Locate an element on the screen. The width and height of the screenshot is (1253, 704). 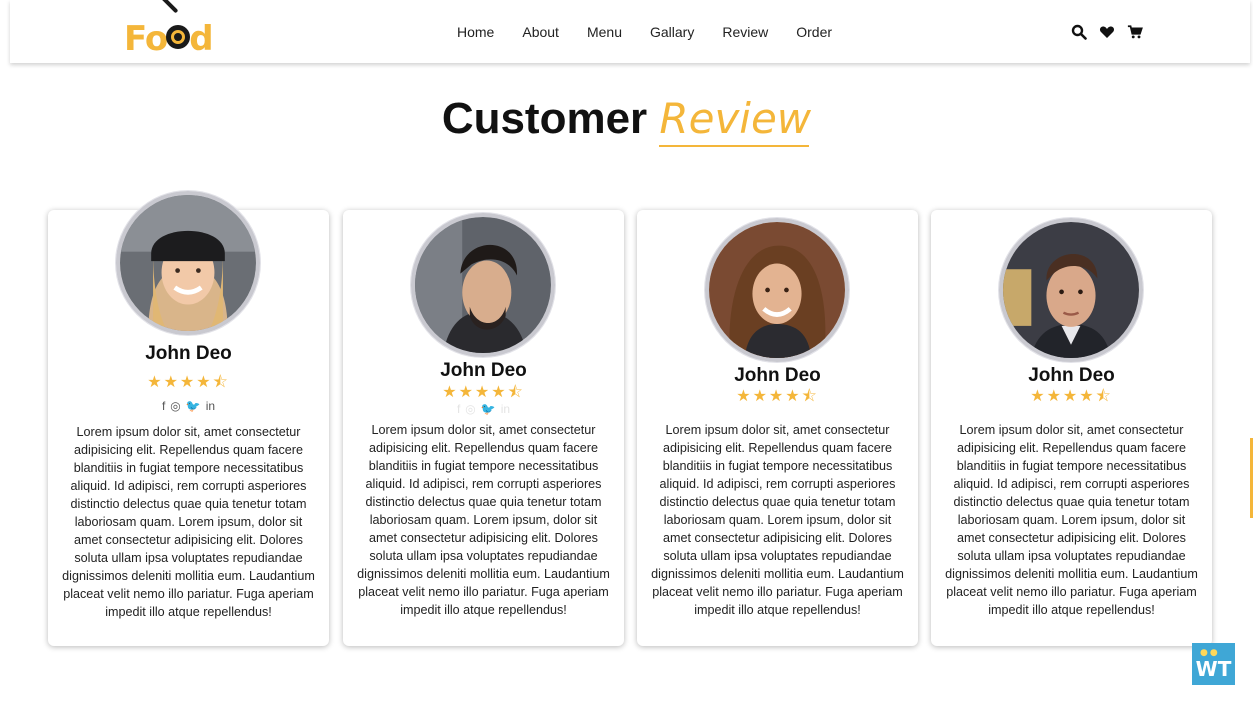
main-nav: Home About Menu Gallary Review Order is located at coordinates (644, 32).